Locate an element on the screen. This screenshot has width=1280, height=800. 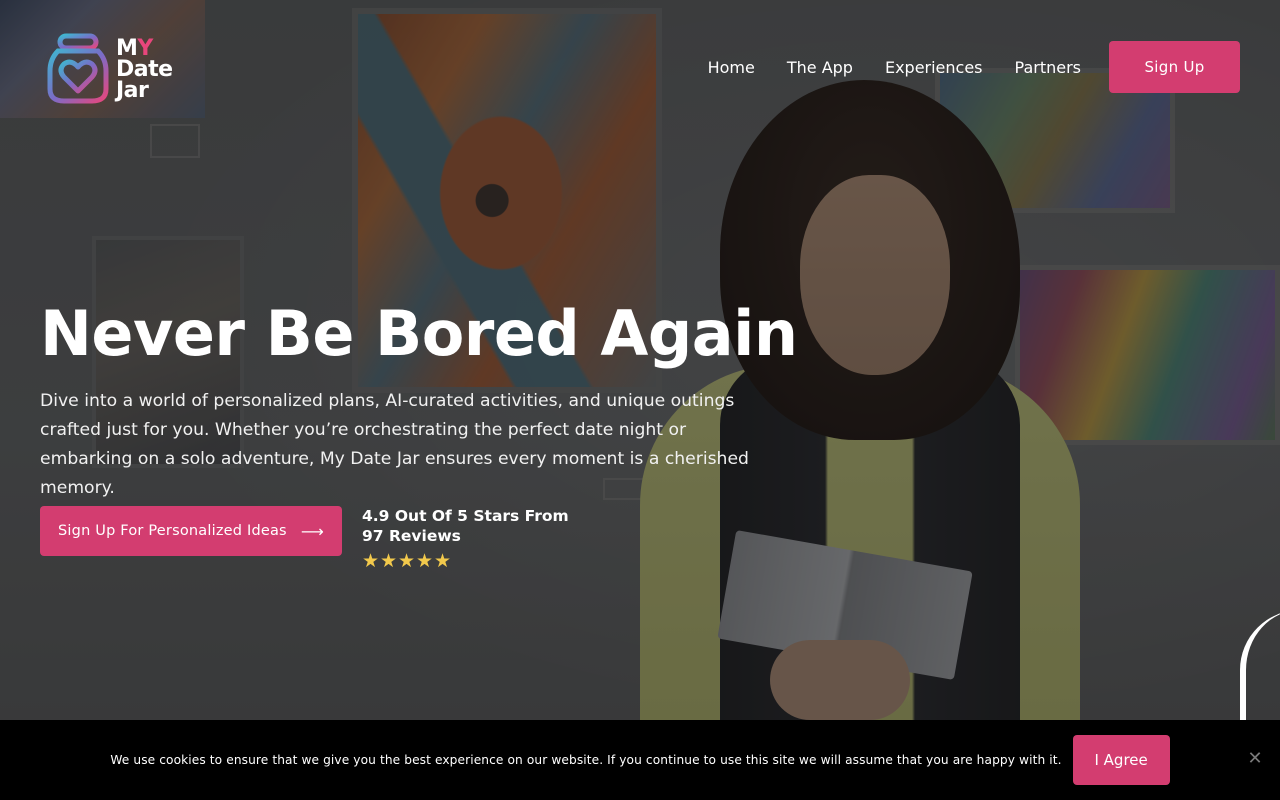
nav-link-experiences: Experiences is located at coordinates (934, 67).